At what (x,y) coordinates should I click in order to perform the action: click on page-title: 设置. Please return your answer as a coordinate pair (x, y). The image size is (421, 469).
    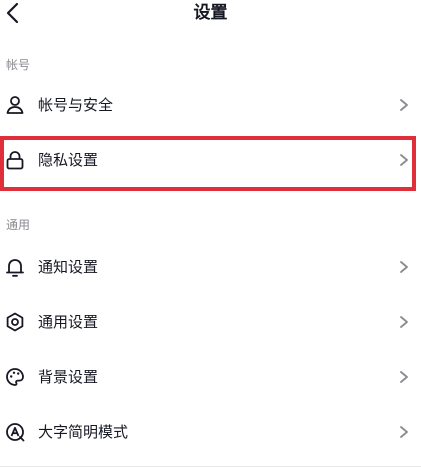
    Looking at the image, I should click on (210, 13).